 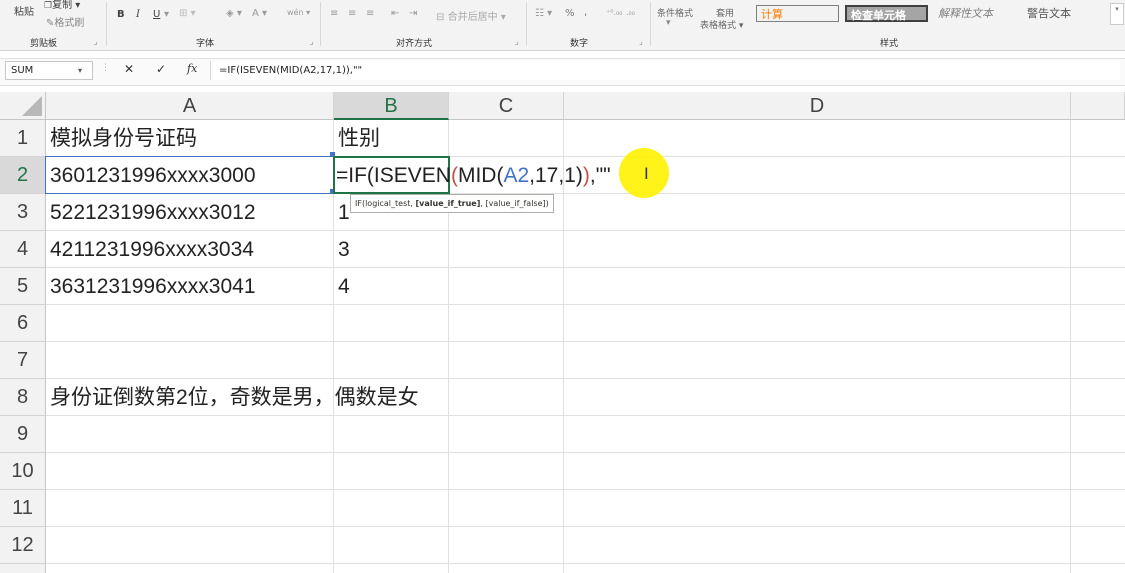 I want to click on italic-button: I, so click(x=138, y=14).